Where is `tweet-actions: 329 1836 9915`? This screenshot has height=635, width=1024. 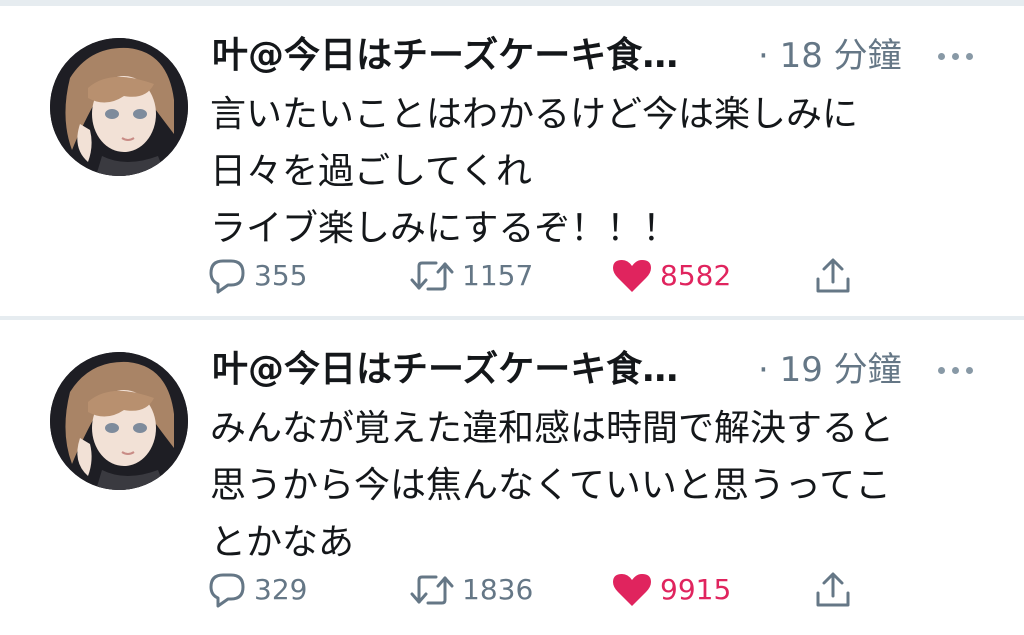 tweet-actions: 329 1836 9915 is located at coordinates (512, 590).